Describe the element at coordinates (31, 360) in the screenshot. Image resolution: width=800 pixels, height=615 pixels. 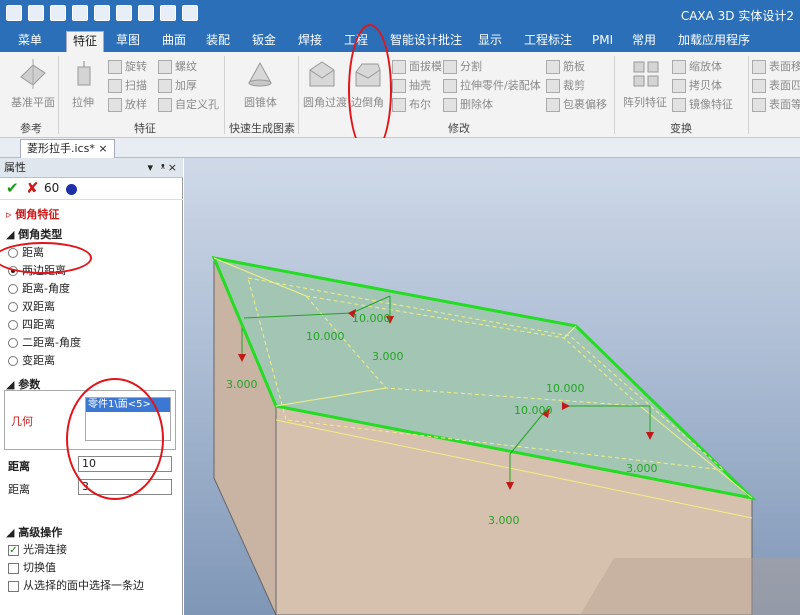
I see `radio-variable-distance: 变距离` at that location.